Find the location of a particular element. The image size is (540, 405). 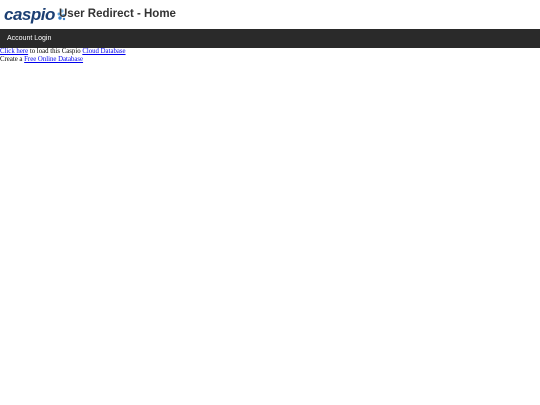

load-database-text: to load this Caspio is located at coordinates (55, 51).